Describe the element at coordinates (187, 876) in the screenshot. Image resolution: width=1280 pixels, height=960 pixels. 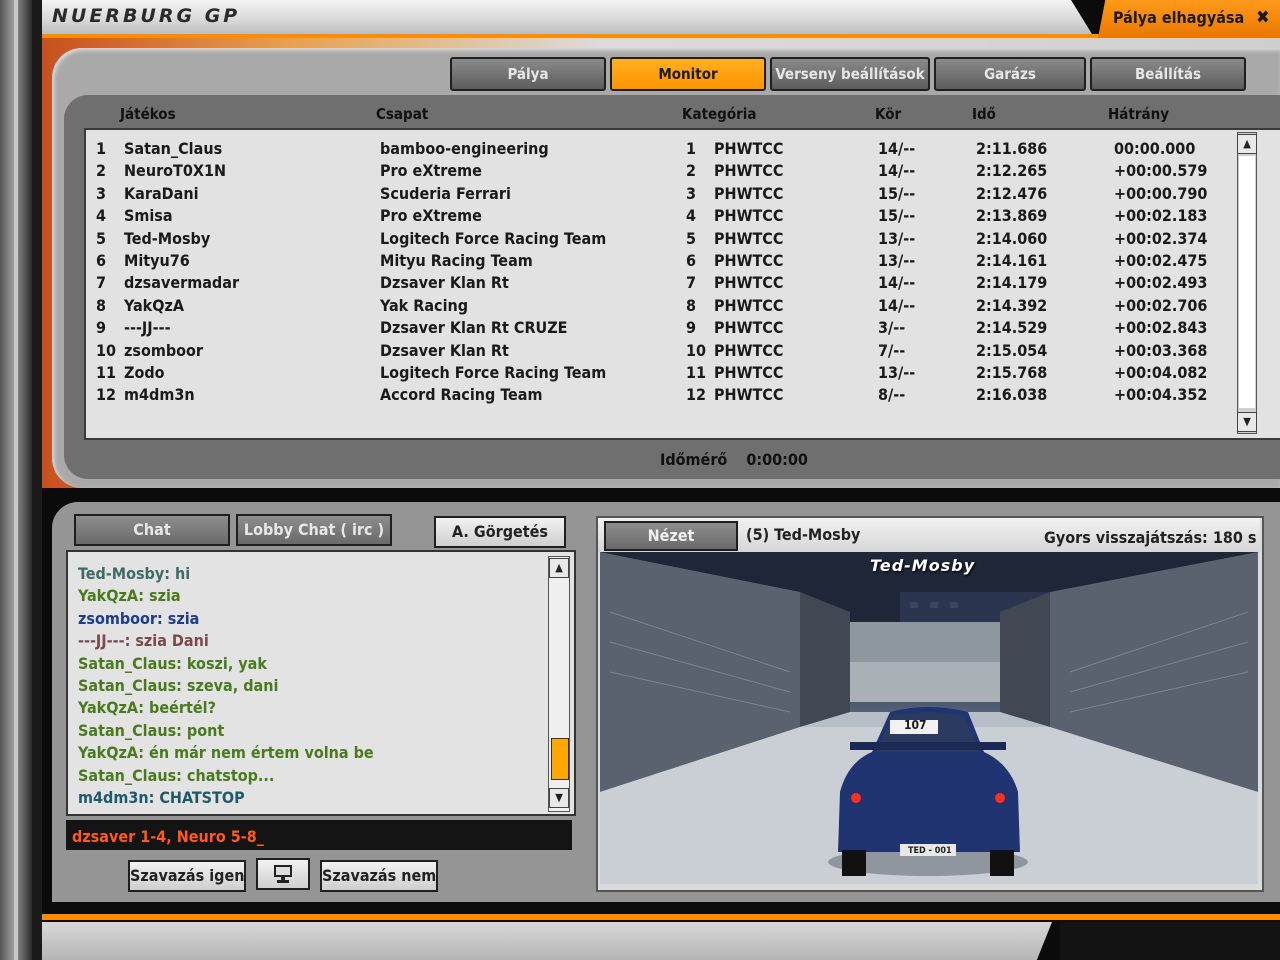
I see `vote-yes-button: Szavazás igen` at that location.